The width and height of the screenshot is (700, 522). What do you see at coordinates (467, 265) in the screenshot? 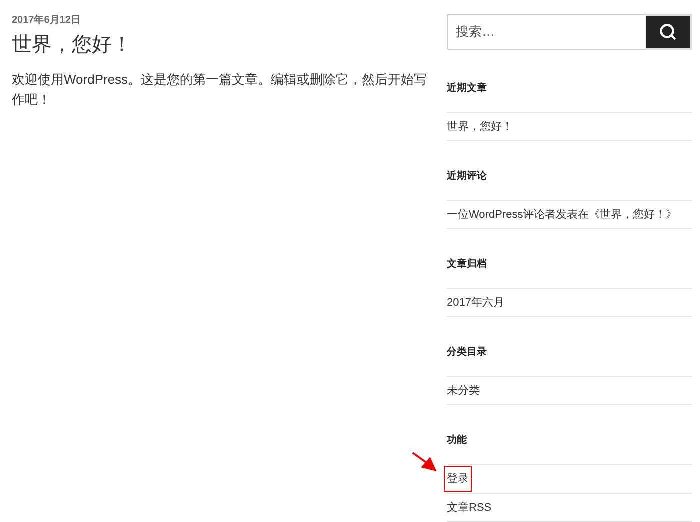
I see `widget-title: 文章归档` at bounding box center [467, 265].